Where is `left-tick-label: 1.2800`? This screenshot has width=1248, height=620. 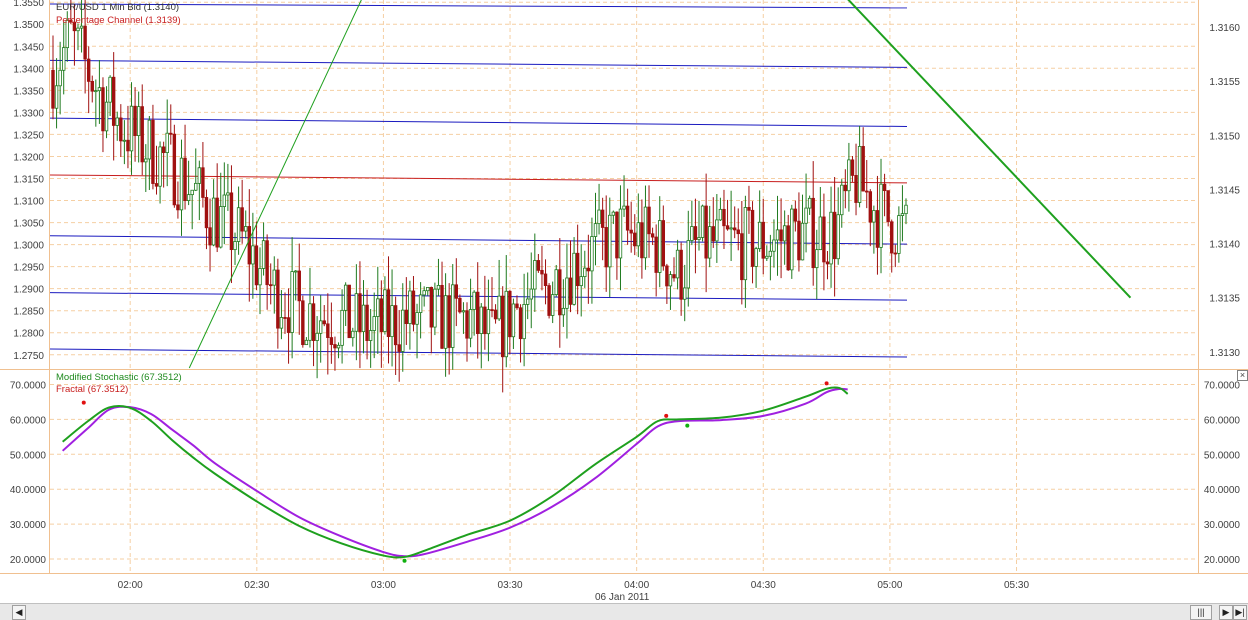 left-tick-label: 1.2800 is located at coordinates (28, 334).